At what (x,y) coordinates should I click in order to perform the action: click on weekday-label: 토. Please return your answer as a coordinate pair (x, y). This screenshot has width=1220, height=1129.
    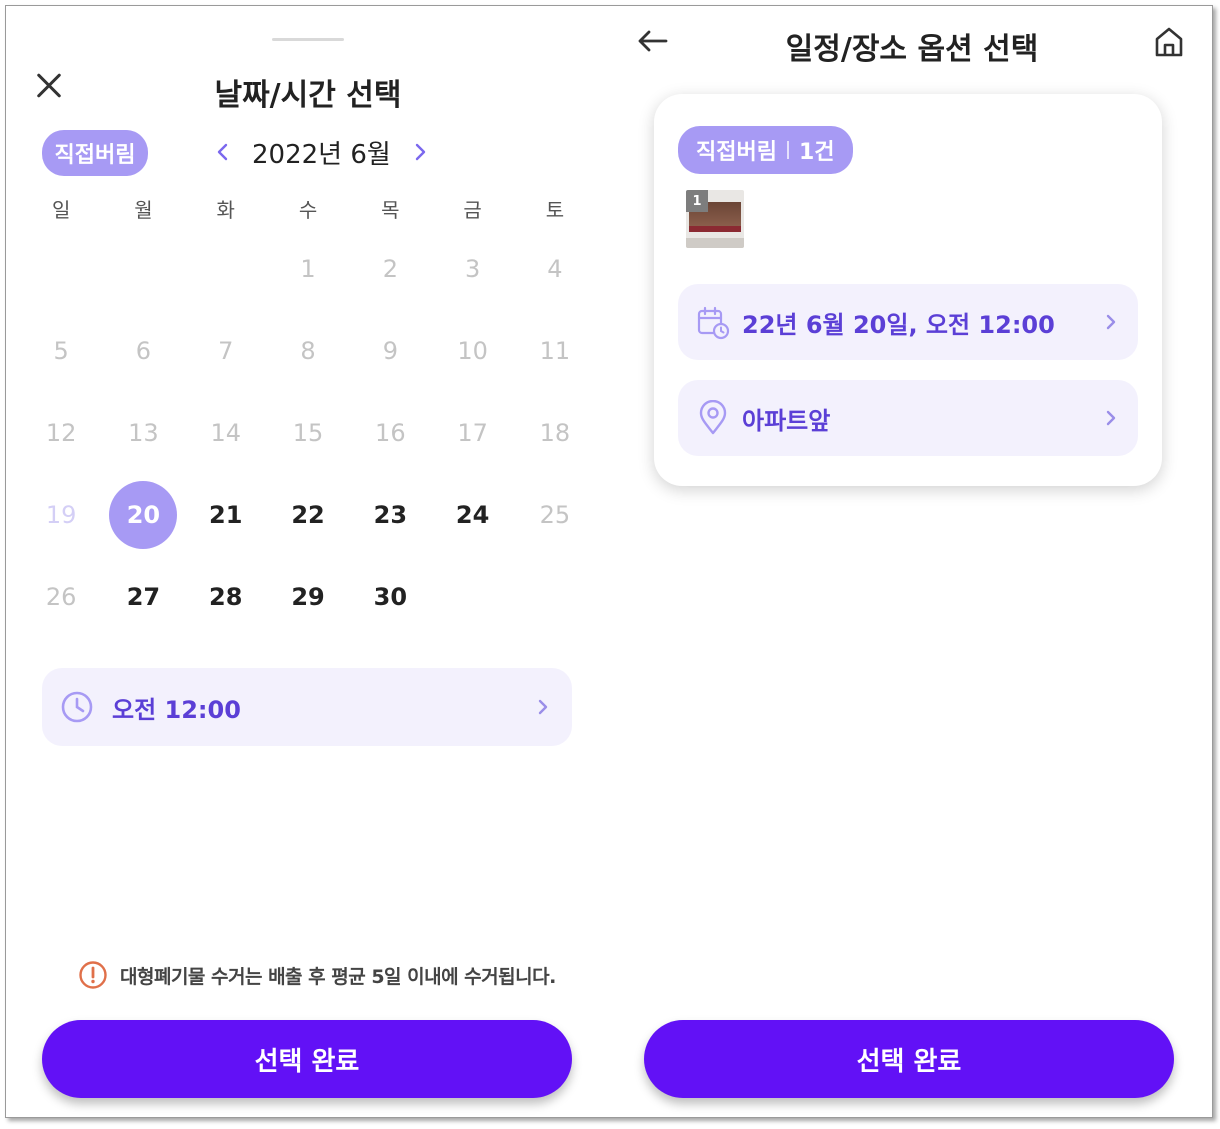
    Looking at the image, I should click on (555, 210).